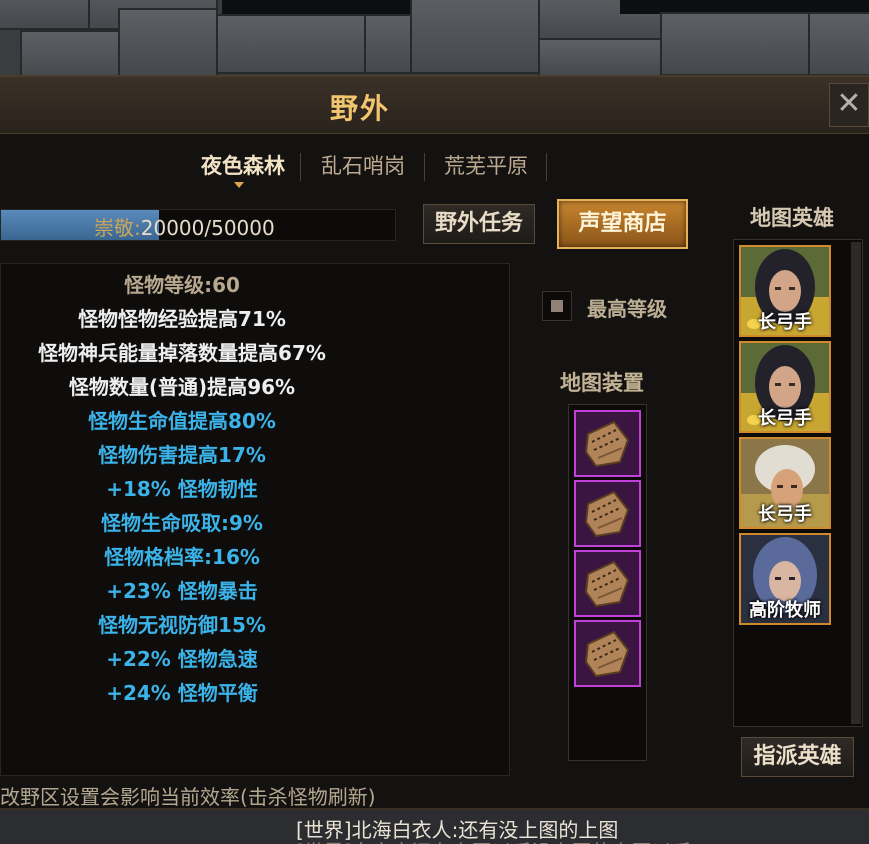 The image size is (869, 844). I want to click on stat-line: +22% 怪物急速, so click(182, 659).